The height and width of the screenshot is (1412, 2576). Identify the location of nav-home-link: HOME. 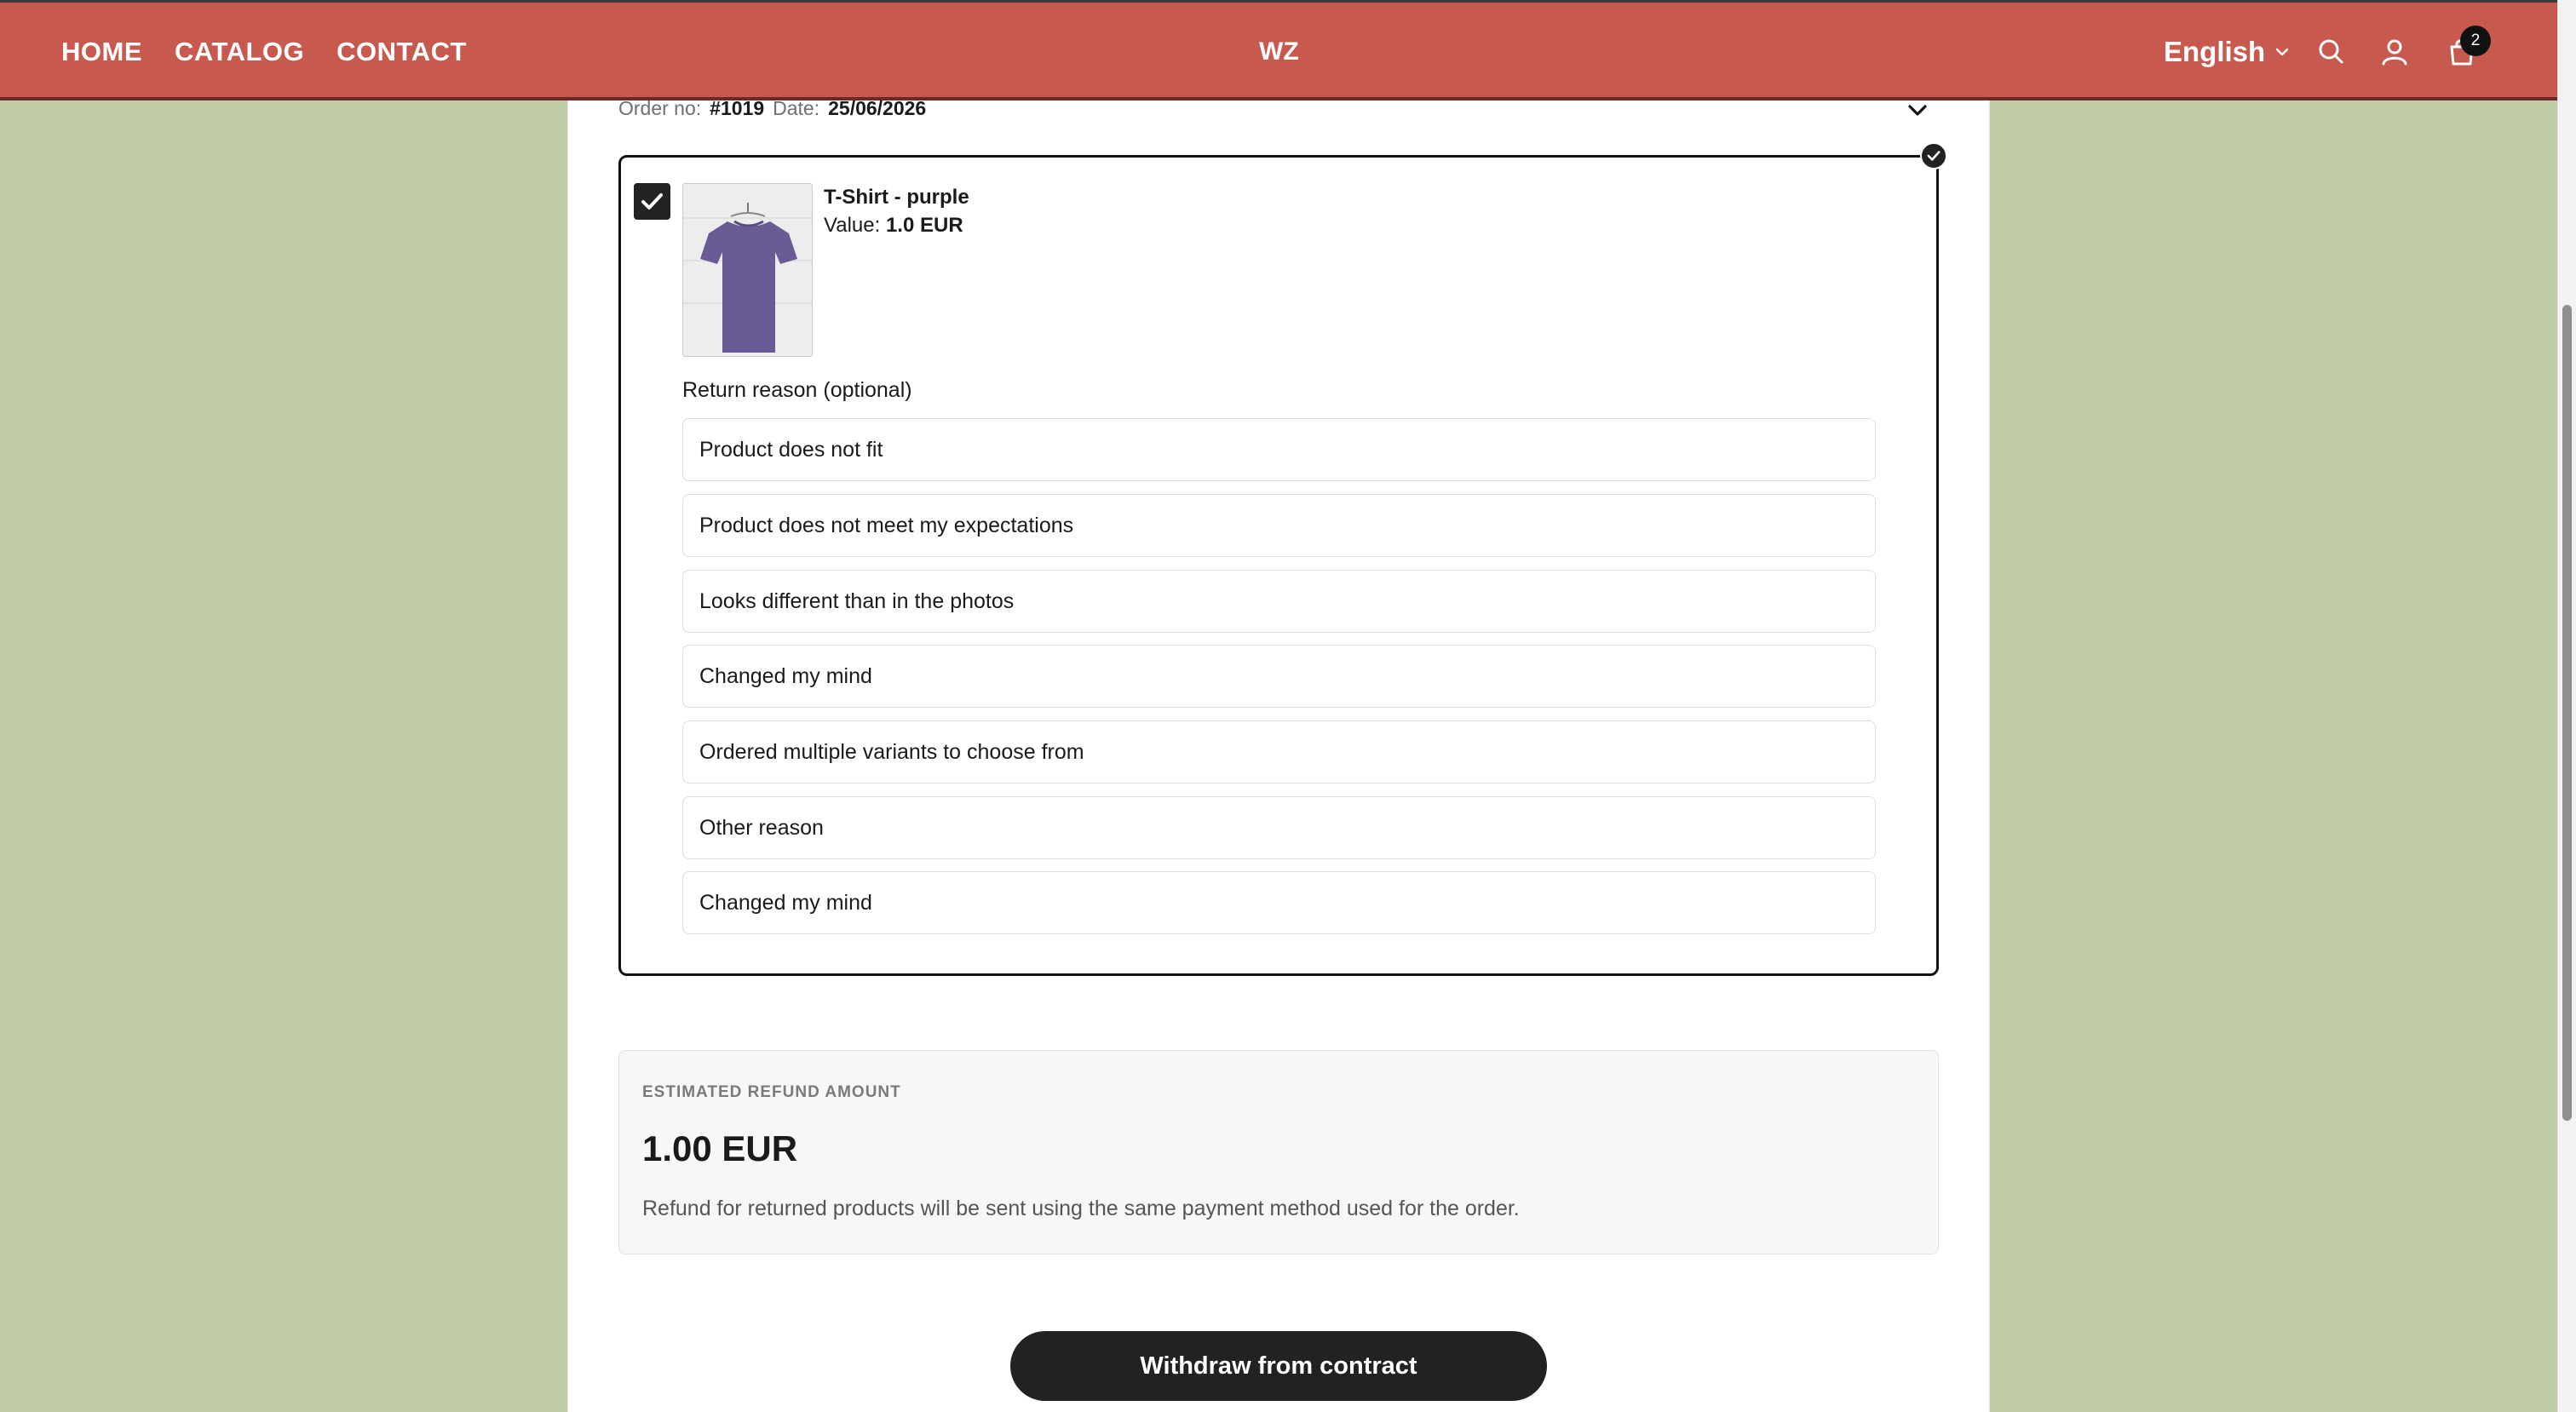
(101, 52).